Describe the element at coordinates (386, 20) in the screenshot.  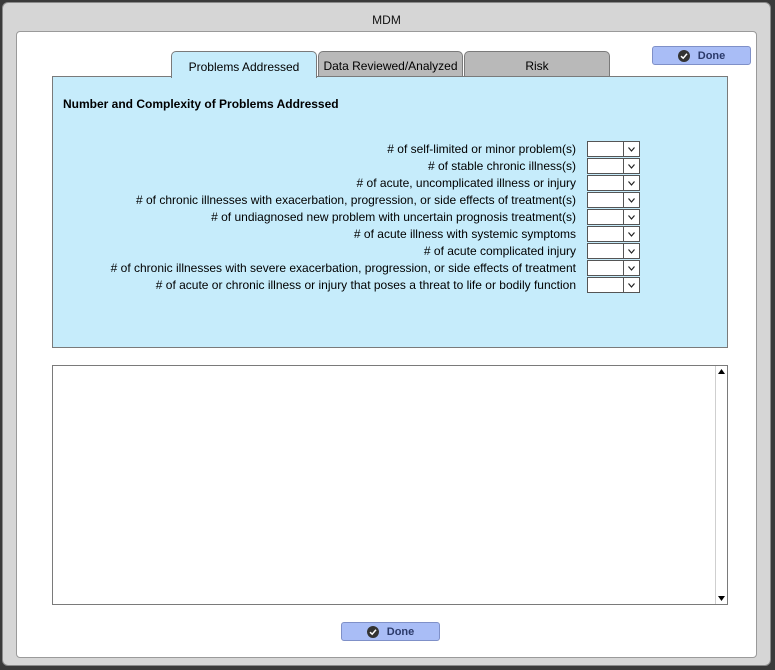
I see `window-title: MDM` at that location.